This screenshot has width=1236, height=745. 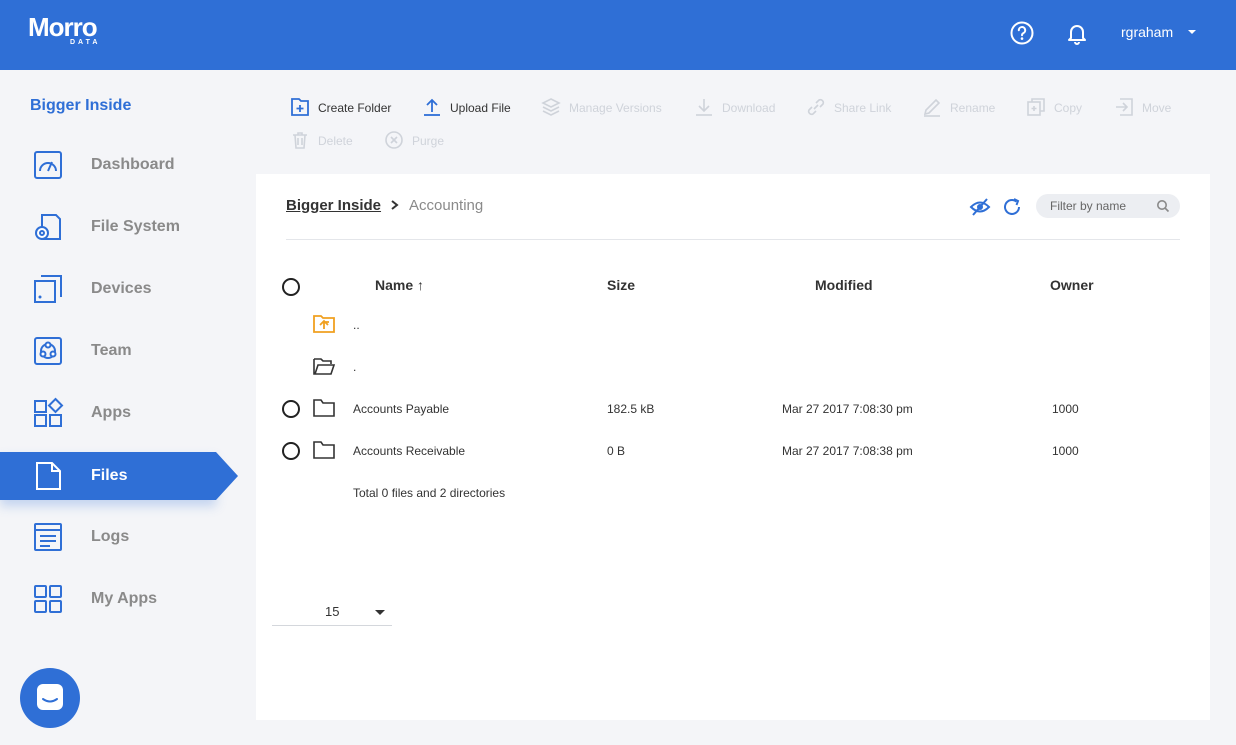 I want to click on page-size-select: 15, so click(x=332, y=610).